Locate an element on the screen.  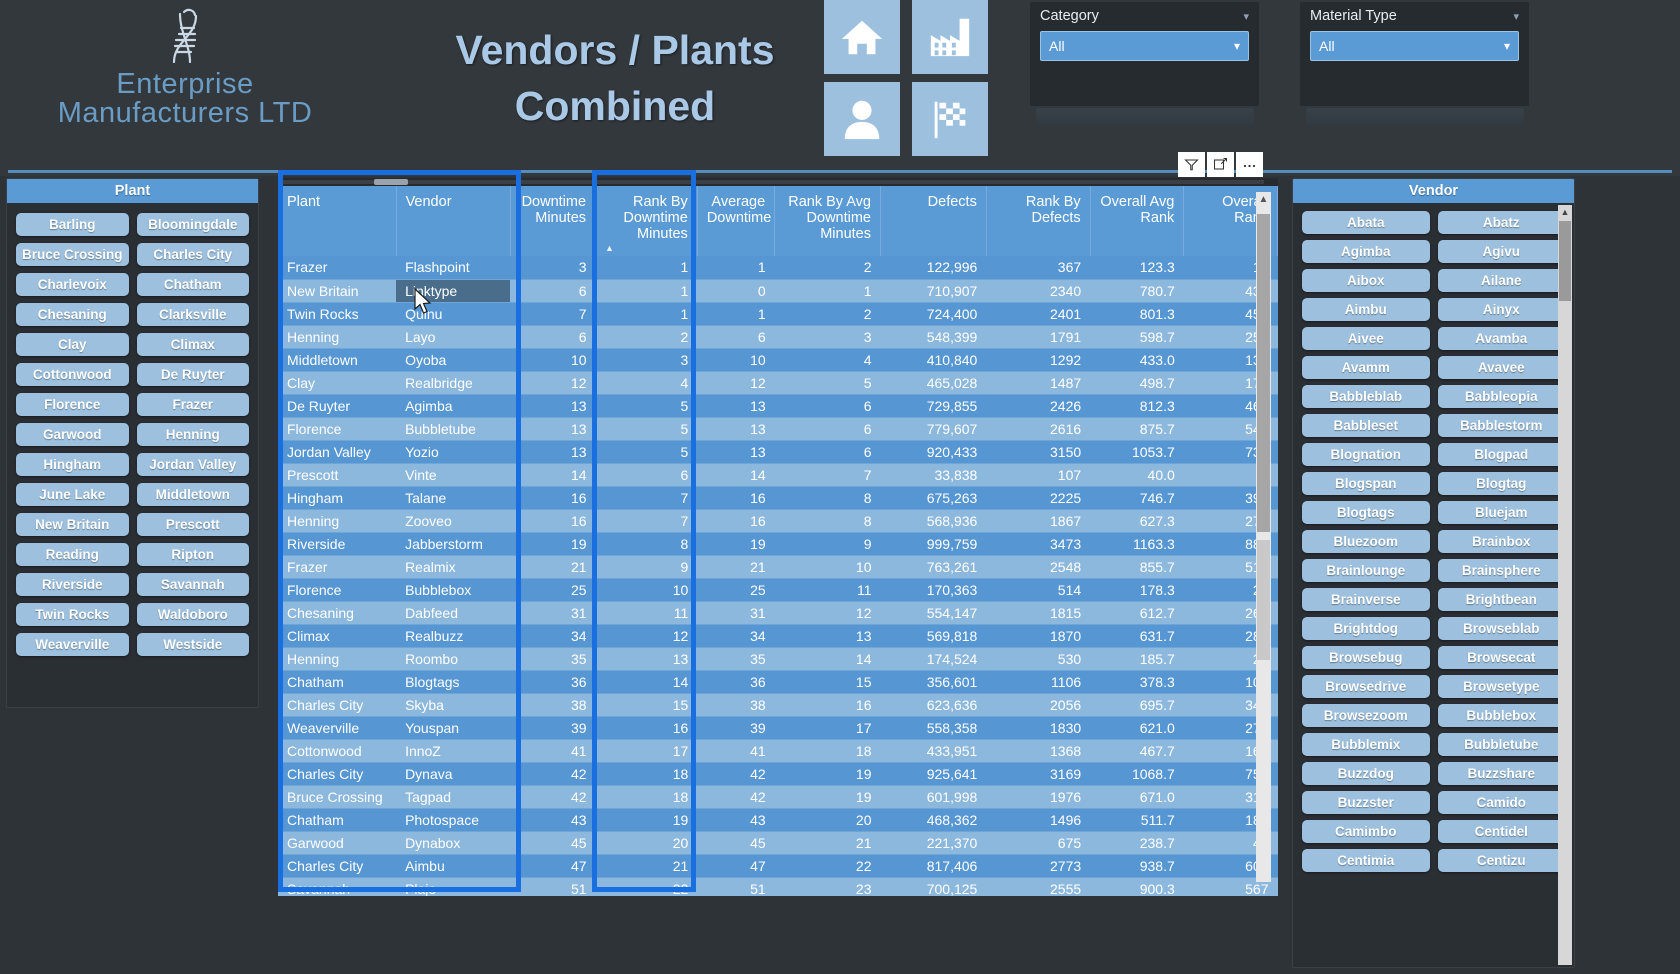
horizontal-scrollbar is located at coordinates (778, 182).